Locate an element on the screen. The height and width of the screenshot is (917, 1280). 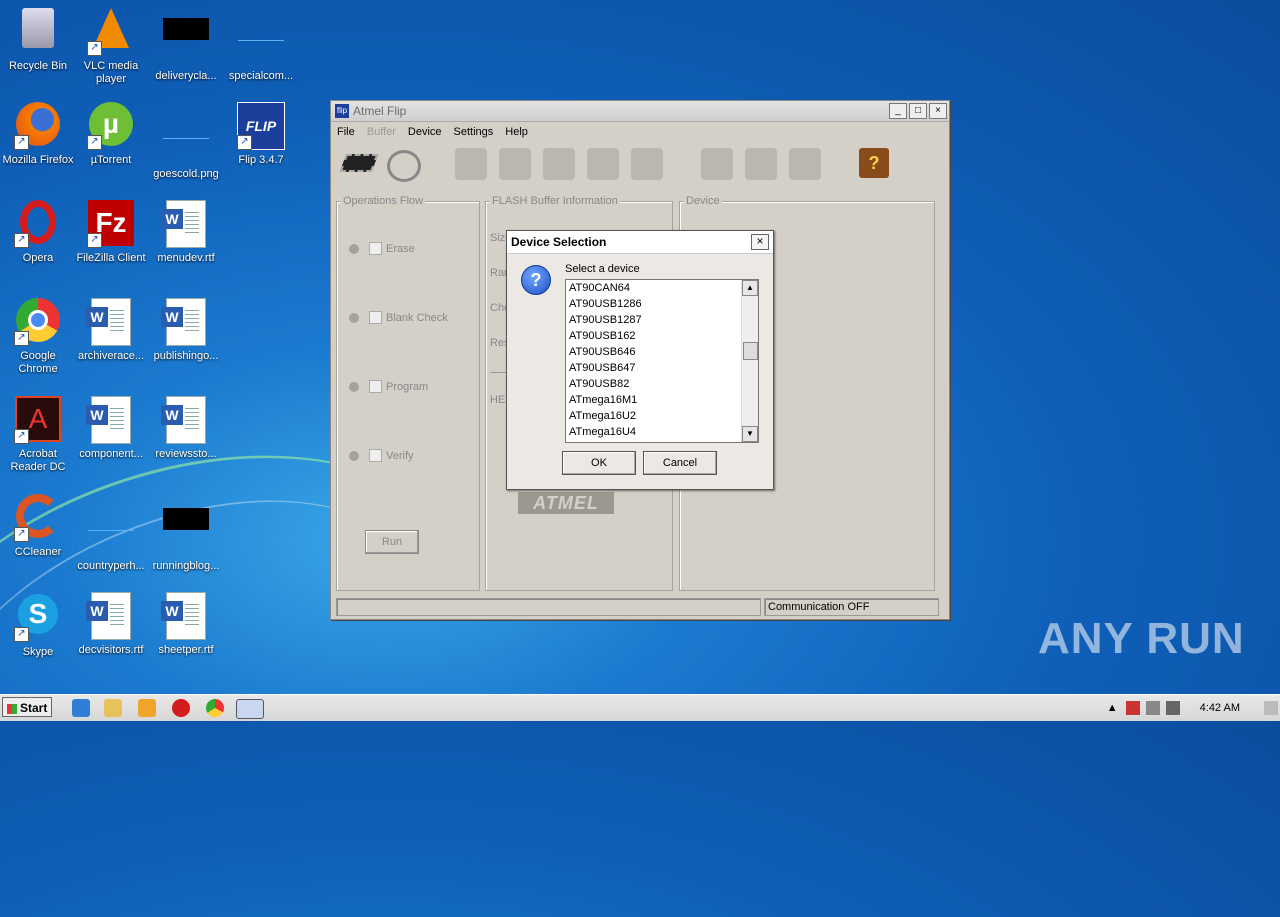
device-list-item: AT90USB162 is located at coordinates (662, 336).